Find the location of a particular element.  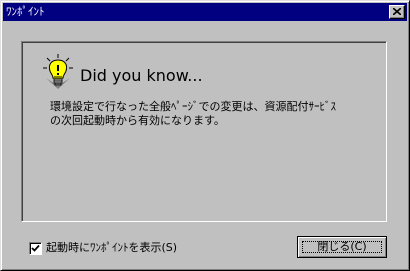

title-bar: ﾜﾝﾎﾟｲﾝﾄ is located at coordinates (205, 12).